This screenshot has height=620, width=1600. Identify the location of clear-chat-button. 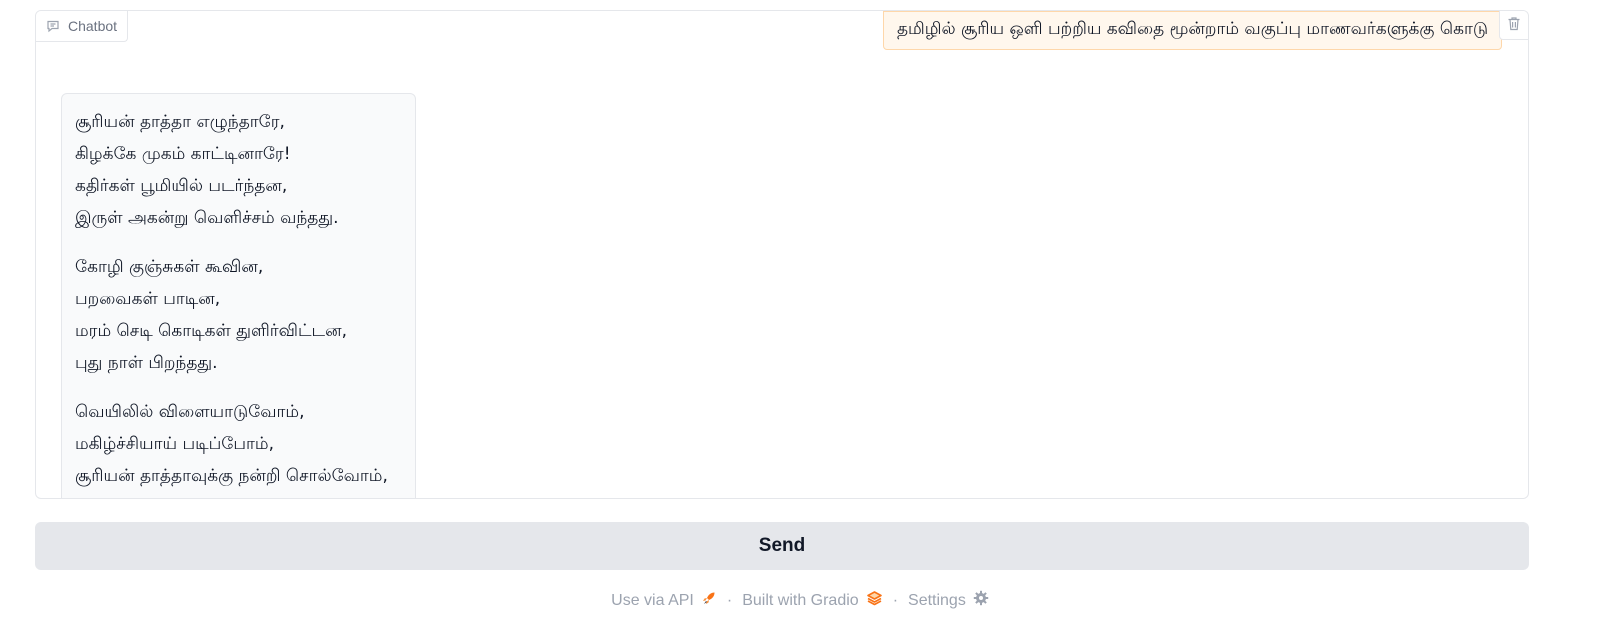
(1513, 25).